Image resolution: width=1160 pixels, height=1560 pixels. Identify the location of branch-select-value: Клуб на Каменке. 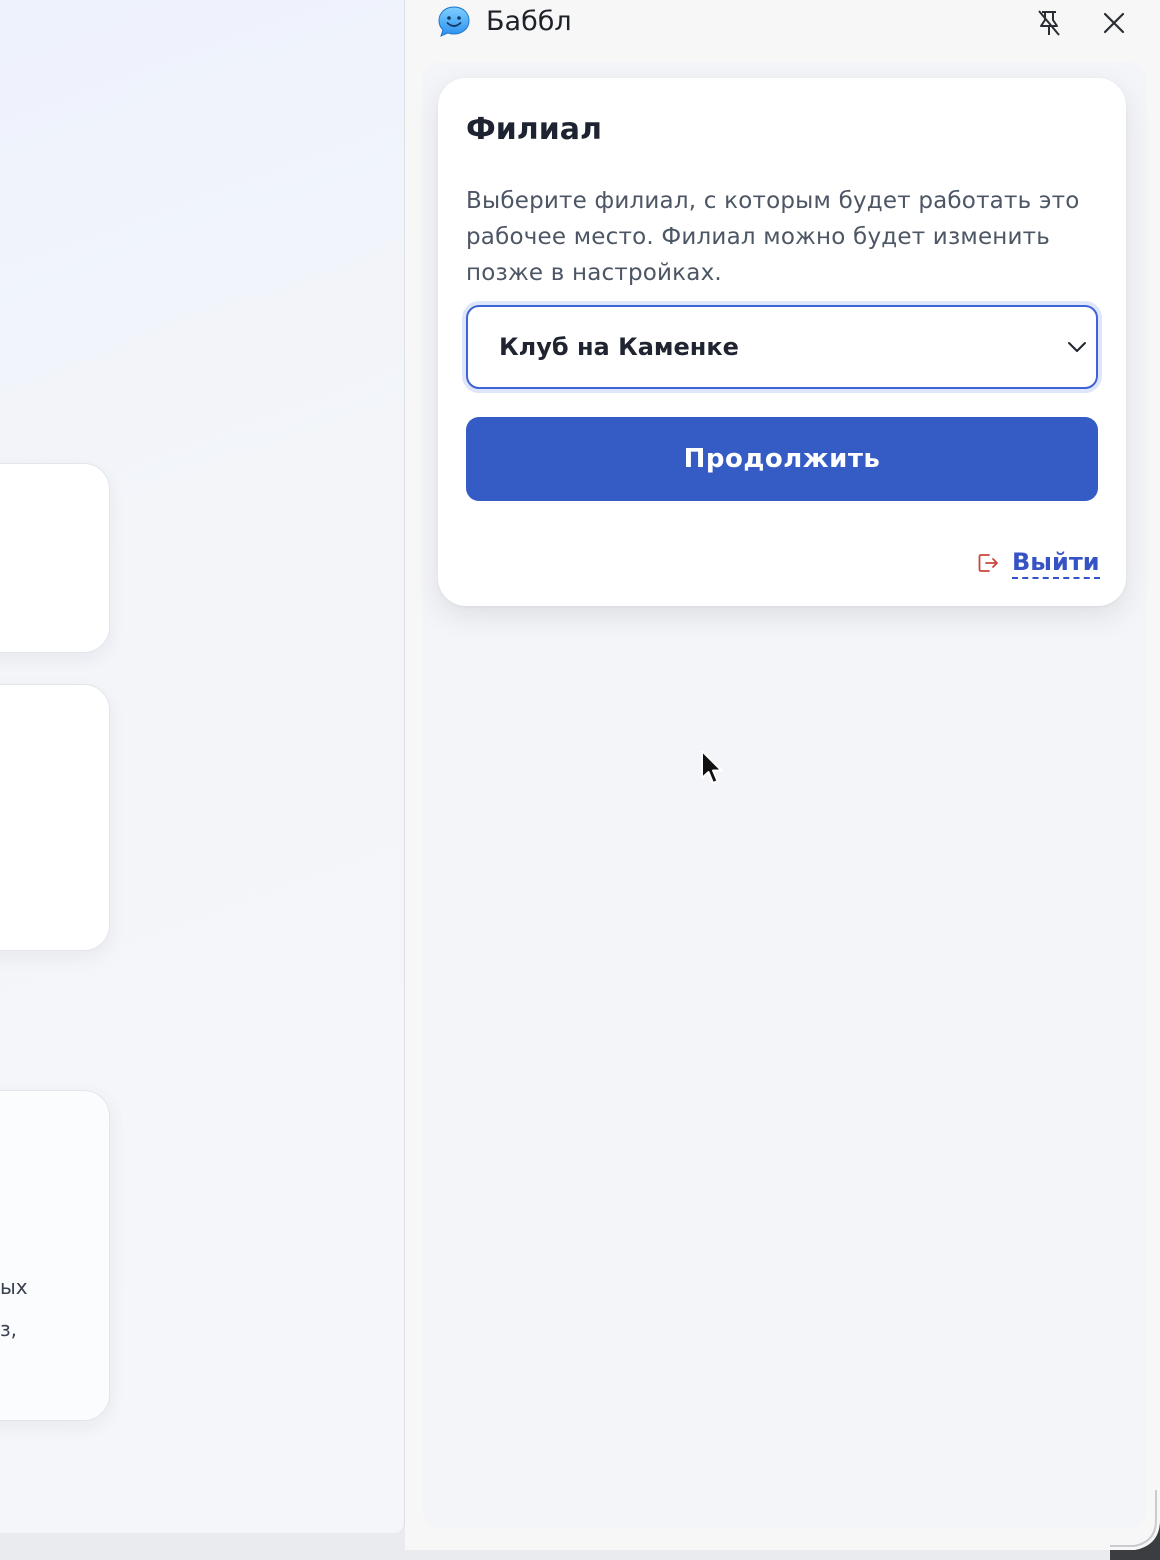
(619, 347).